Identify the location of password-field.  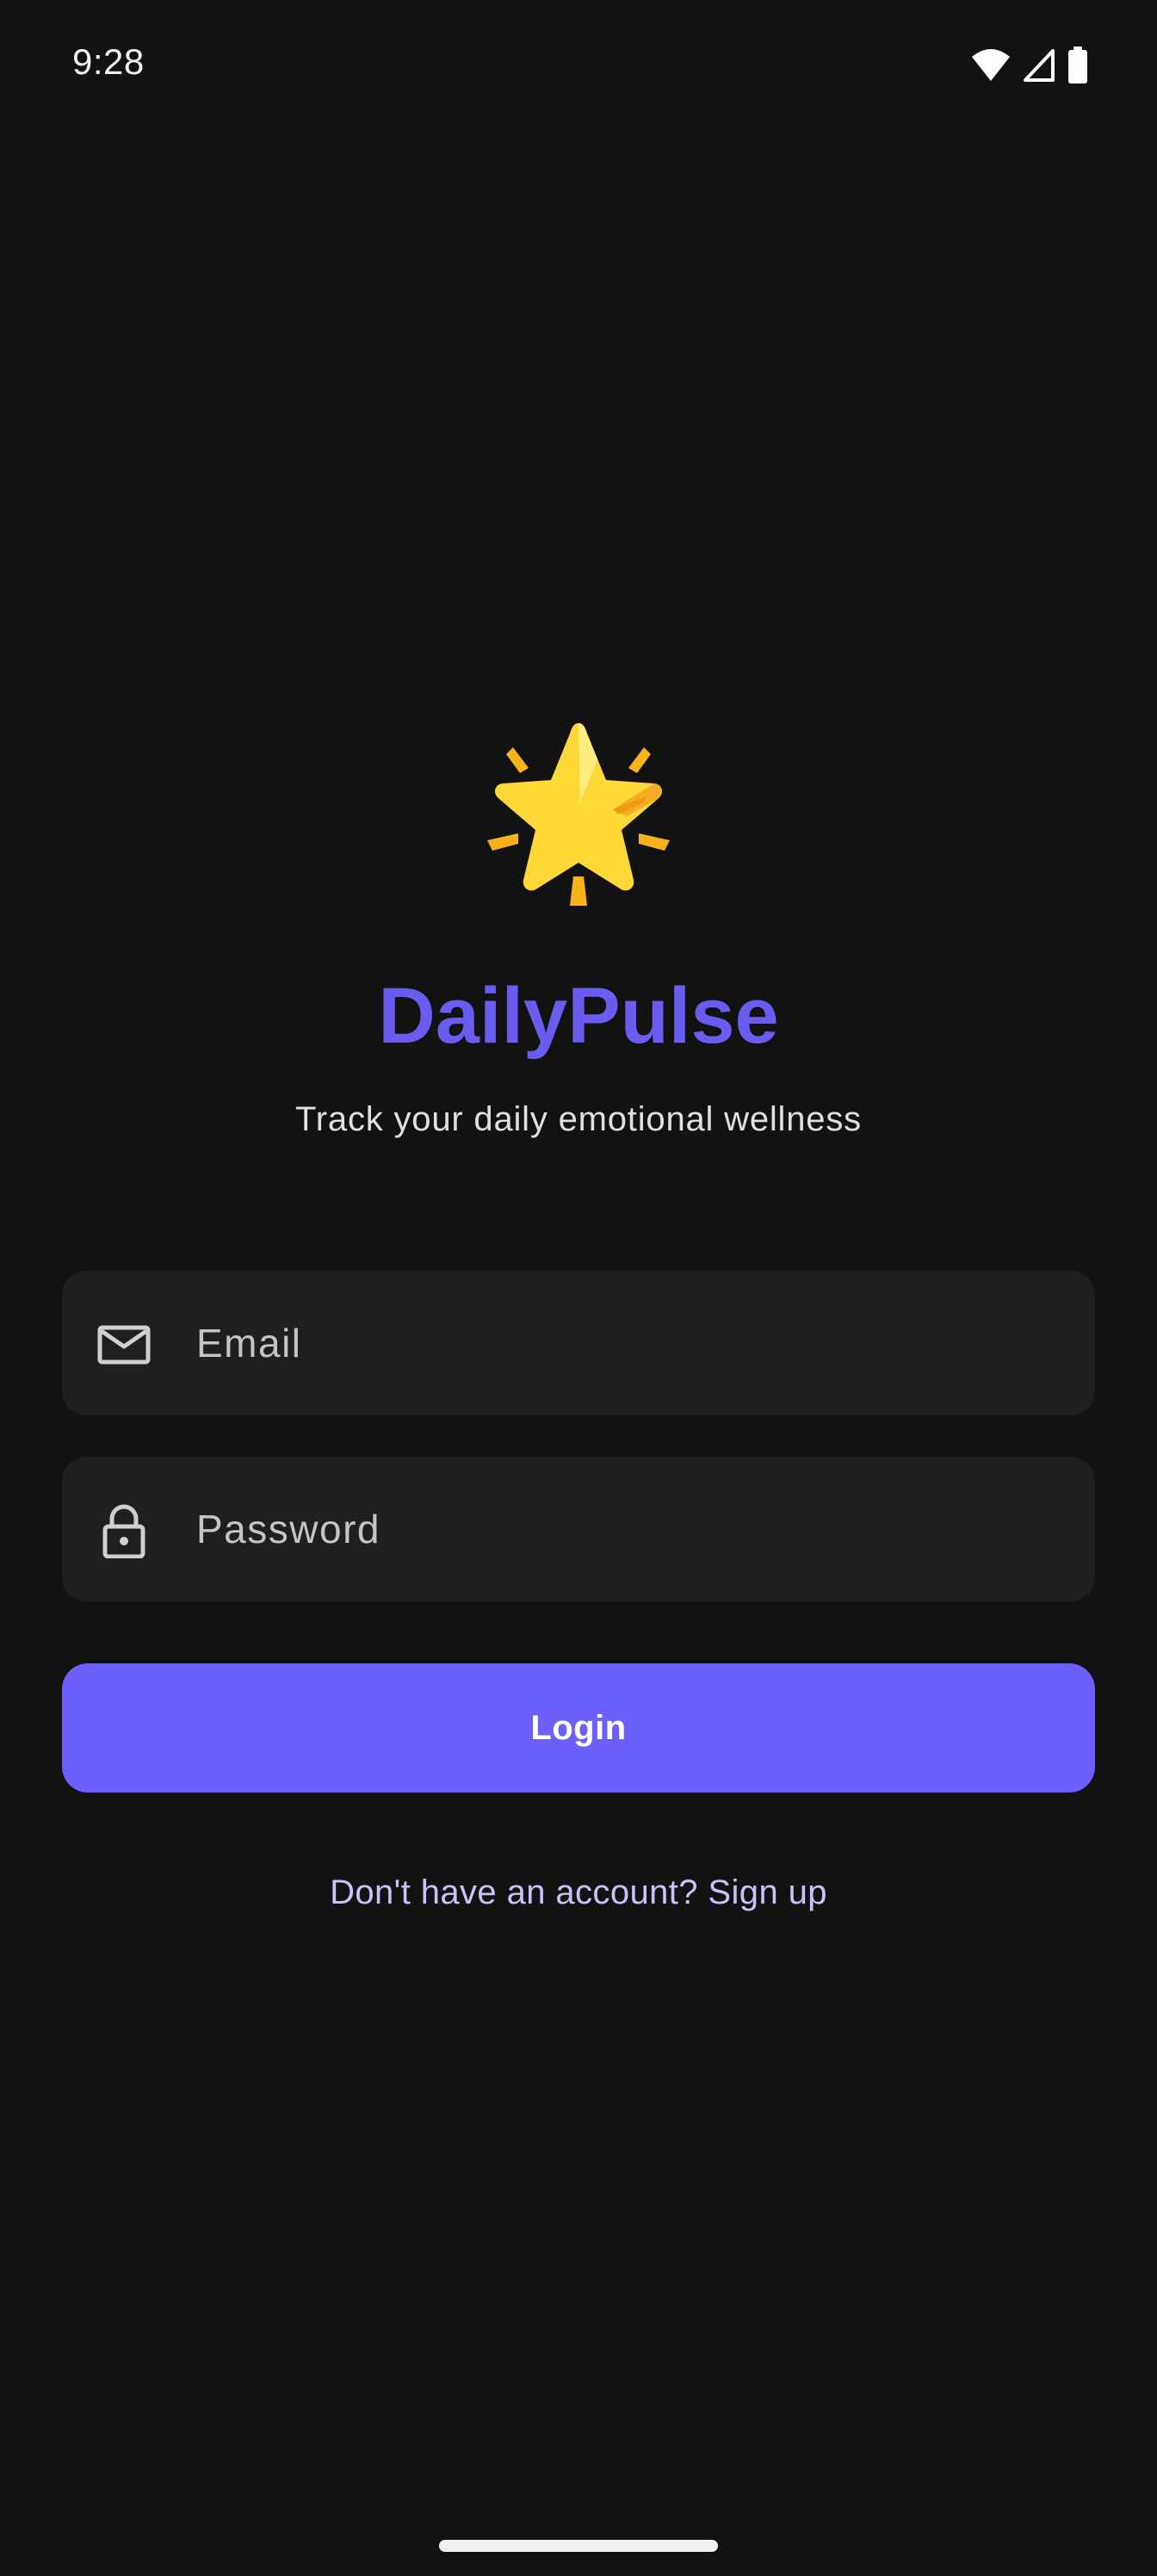
(579, 1529).